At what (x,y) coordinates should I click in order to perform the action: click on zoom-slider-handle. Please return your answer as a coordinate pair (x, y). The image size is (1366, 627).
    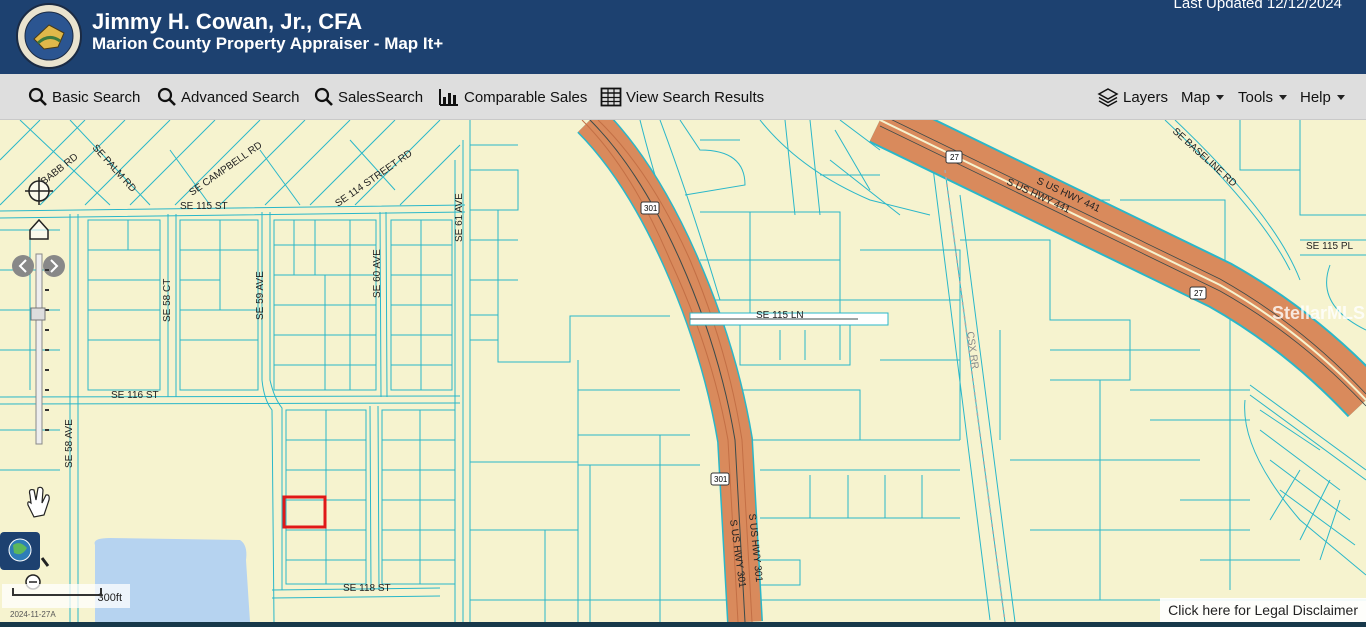
    Looking at the image, I should click on (38, 314).